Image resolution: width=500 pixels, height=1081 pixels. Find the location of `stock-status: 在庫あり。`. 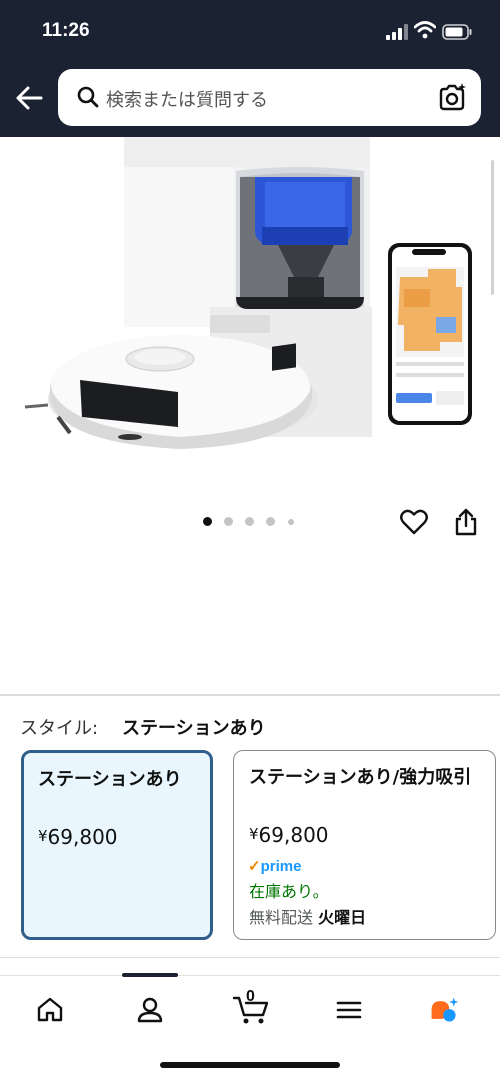

stock-status: 在庫あり。 is located at coordinates (289, 891).